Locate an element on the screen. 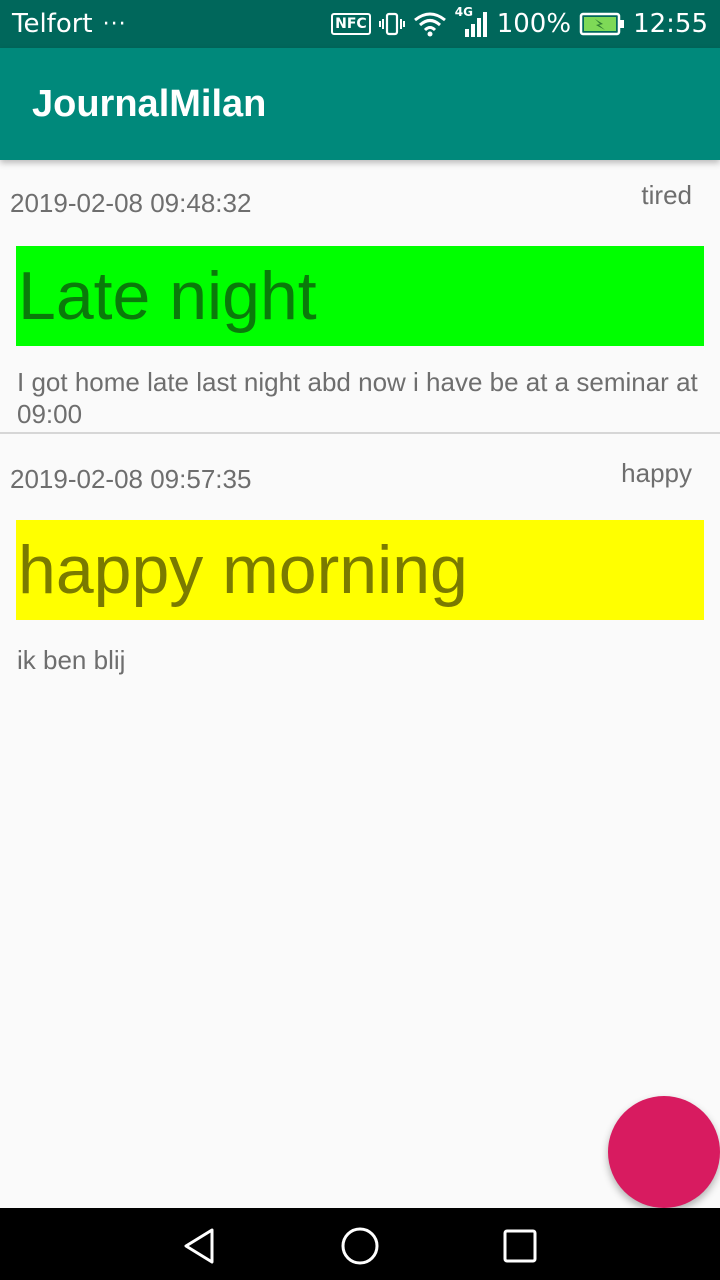 The image size is (720, 1280). back-icon is located at coordinates (200, 1246).